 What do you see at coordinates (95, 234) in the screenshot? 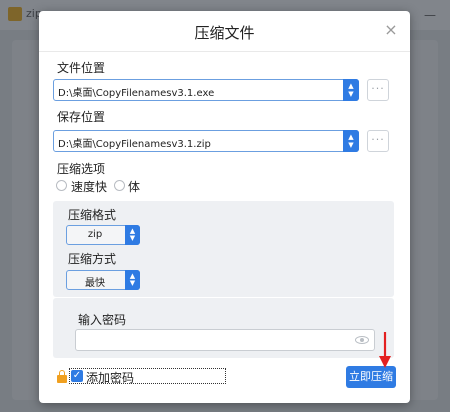
I see `compress-format-value: zip` at bounding box center [95, 234].